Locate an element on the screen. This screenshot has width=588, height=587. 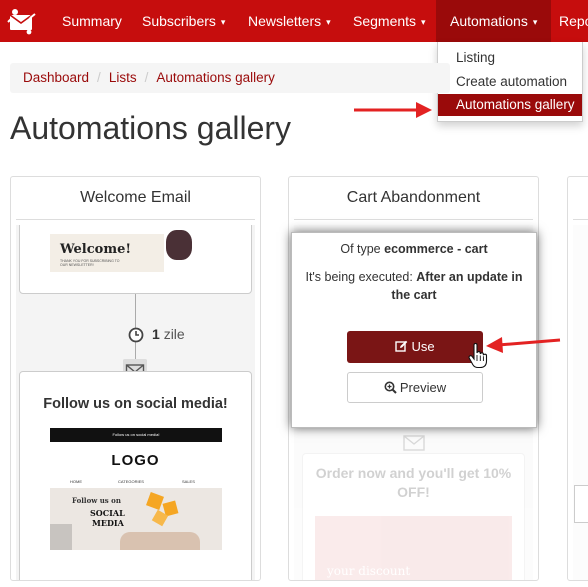
nav-subscribers-label: Subscribers is located at coordinates (179, 21).